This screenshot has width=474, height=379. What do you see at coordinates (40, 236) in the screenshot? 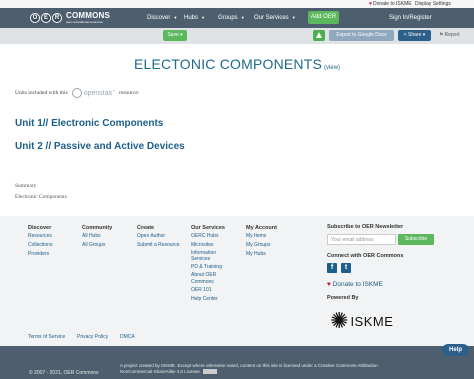
I see `footer-link-resources: Resources` at bounding box center [40, 236].